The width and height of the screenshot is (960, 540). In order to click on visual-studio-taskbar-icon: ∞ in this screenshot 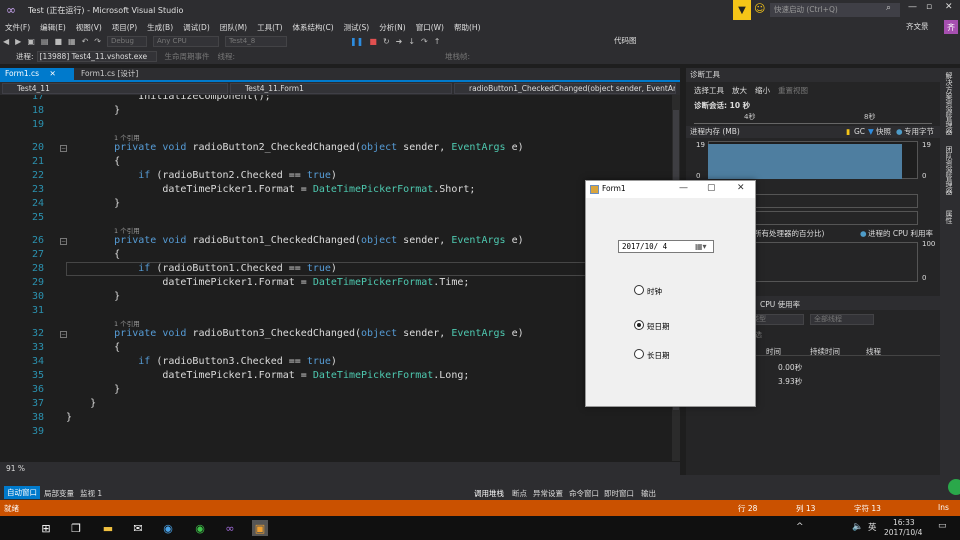, I will do `click(230, 528)`.